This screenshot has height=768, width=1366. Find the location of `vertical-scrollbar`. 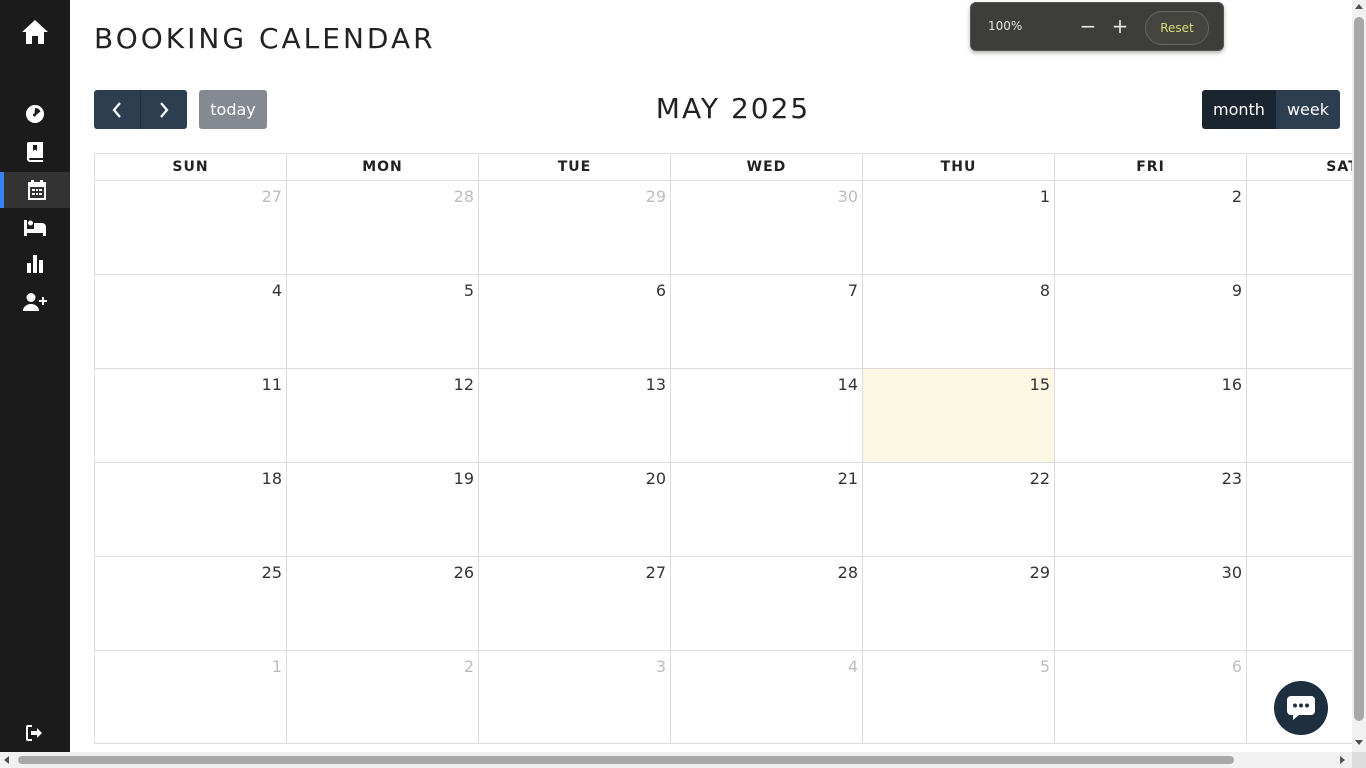

vertical-scrollbar is located at coordinates (1359, 376).